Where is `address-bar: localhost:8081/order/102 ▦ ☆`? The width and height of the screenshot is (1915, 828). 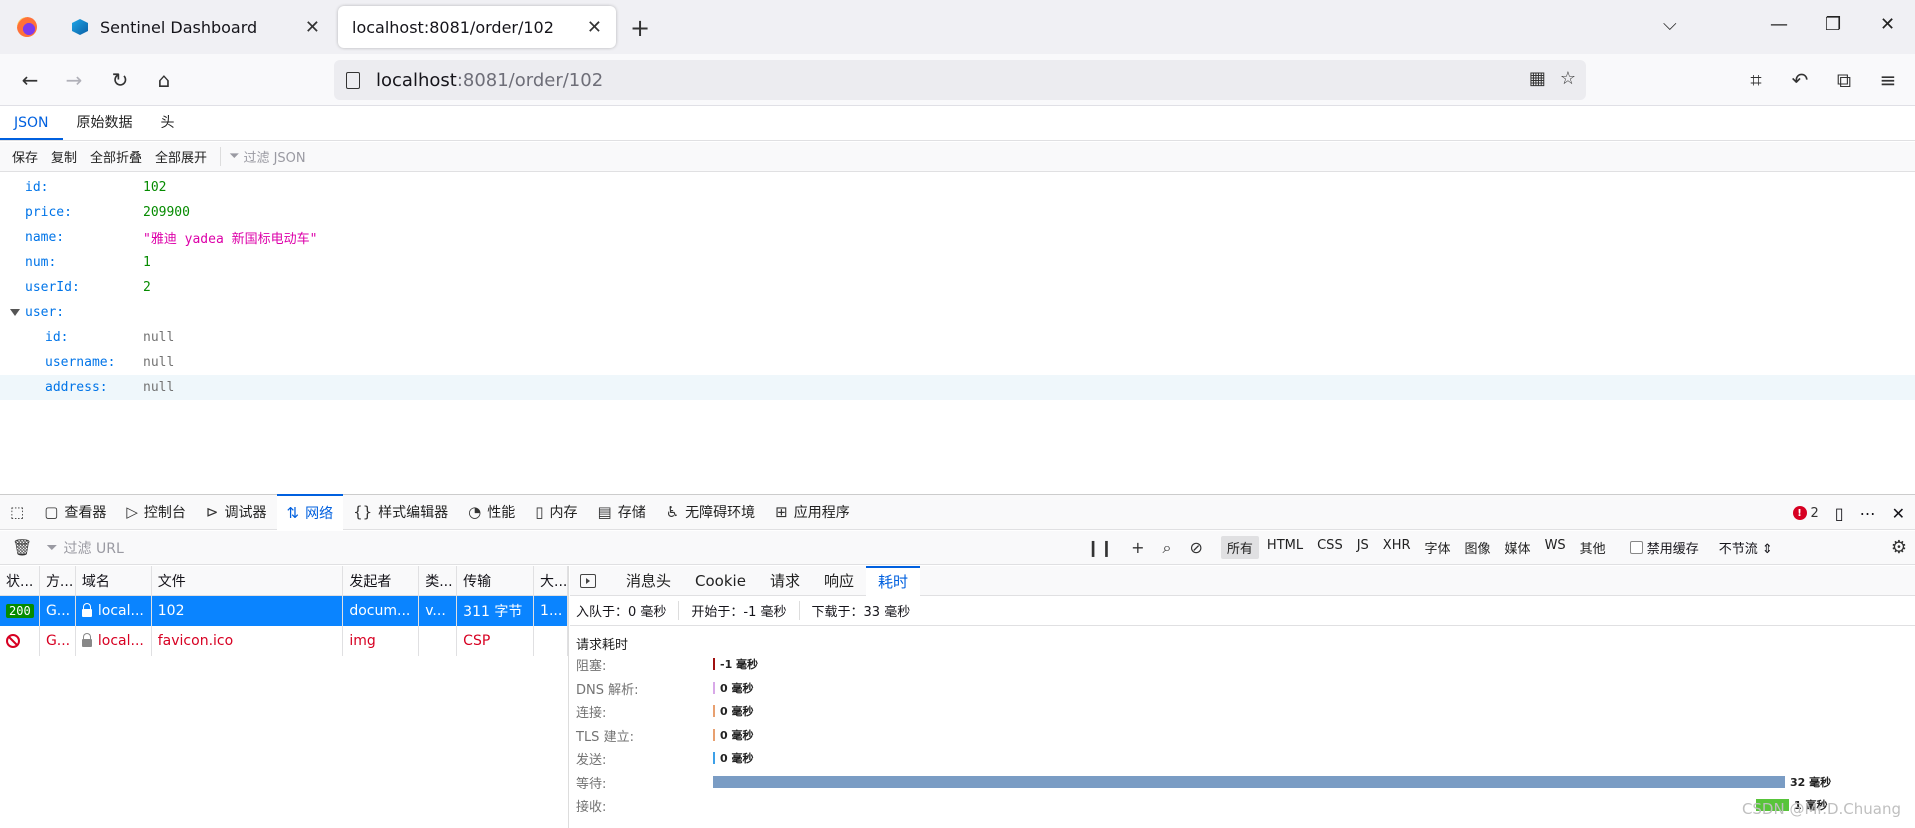
address-bar: localhost:8081/order/102 ▦ ☆ is located at coordinates (960, 80).